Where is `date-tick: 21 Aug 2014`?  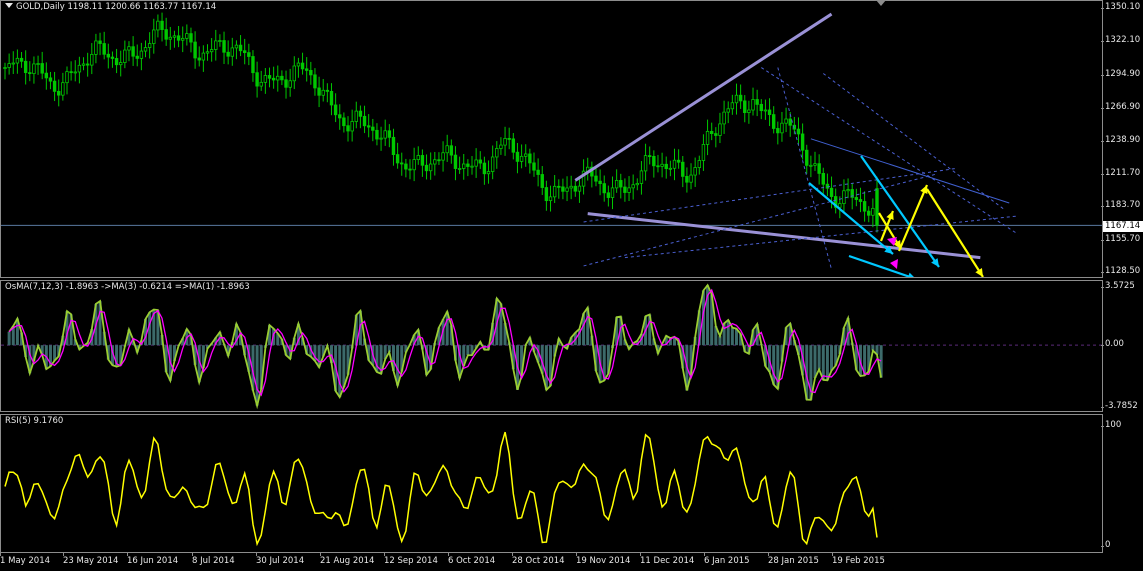 date-tick: 21 Aug 2014 is located at coordinates (347, 559).